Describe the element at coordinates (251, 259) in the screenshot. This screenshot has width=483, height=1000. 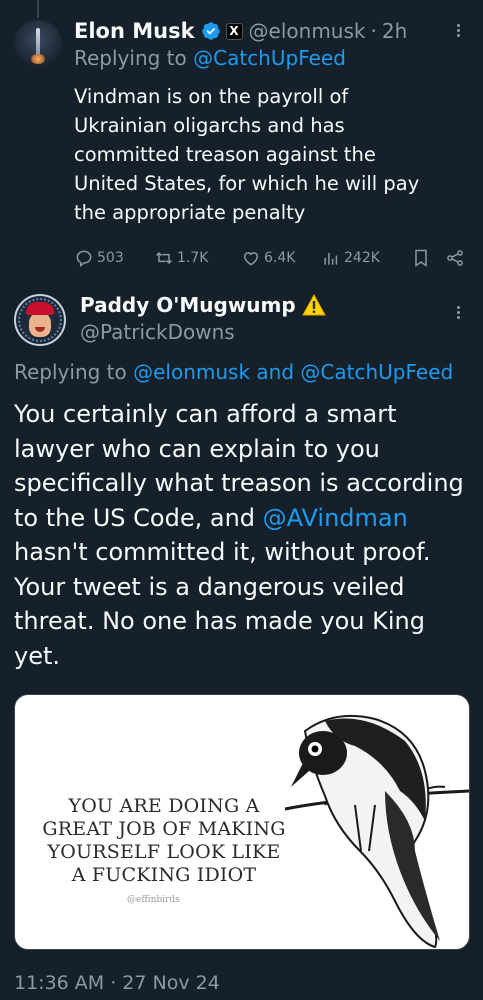
I see `like-icon` at that location.